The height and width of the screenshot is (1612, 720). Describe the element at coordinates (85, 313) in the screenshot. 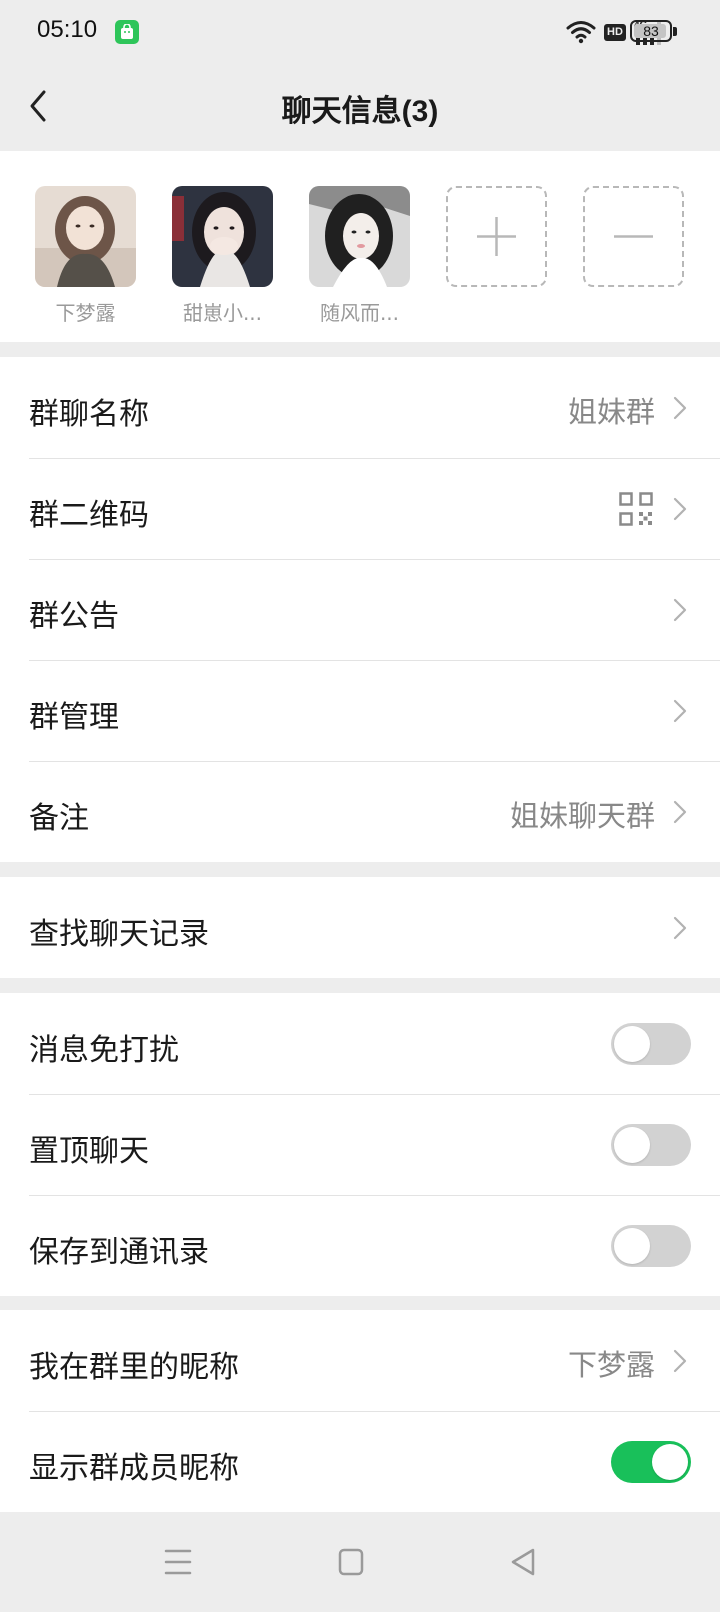

I see `member-name: 下梦露` at that location.